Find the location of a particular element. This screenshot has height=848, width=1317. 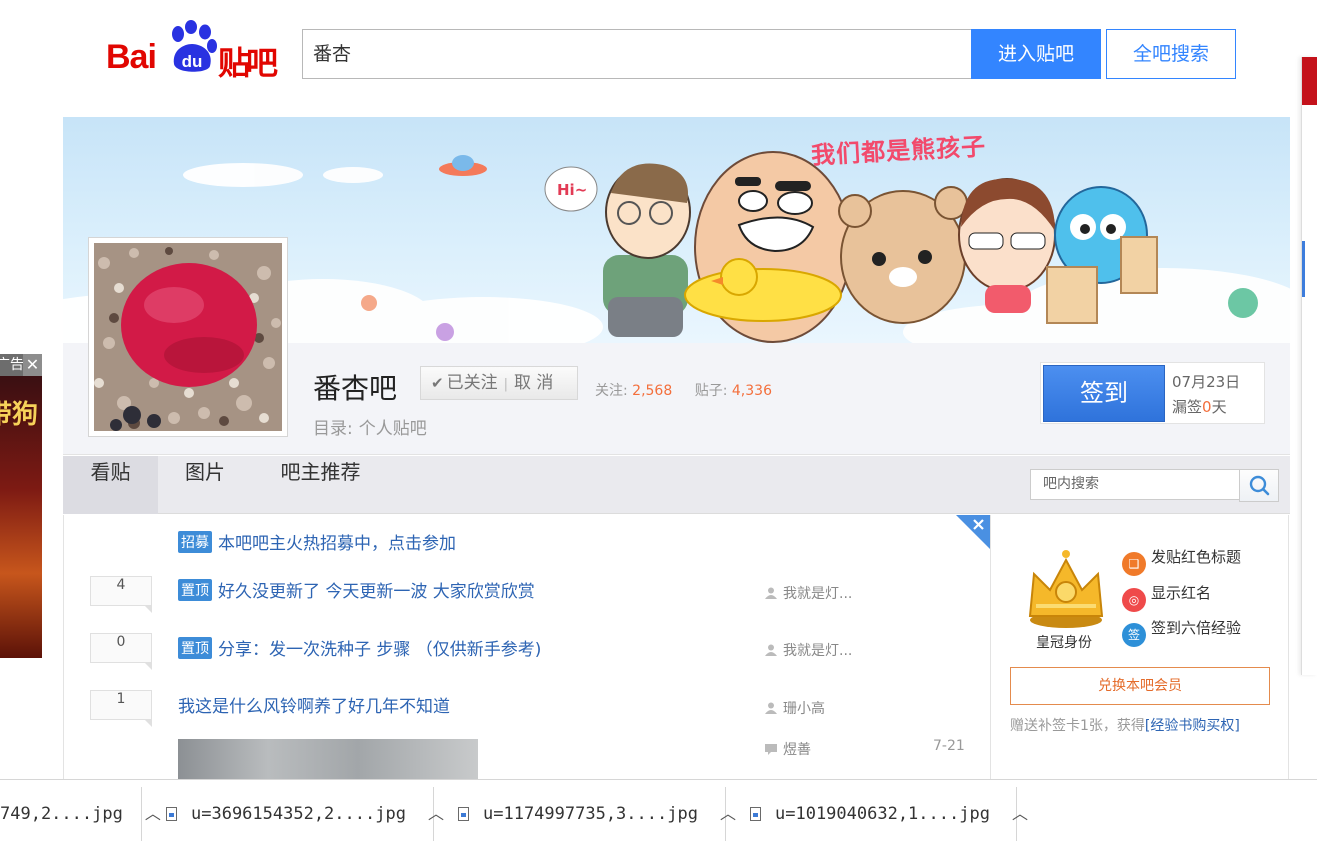

red-name-icon: ◎ is located at coordinates (1134, 600).